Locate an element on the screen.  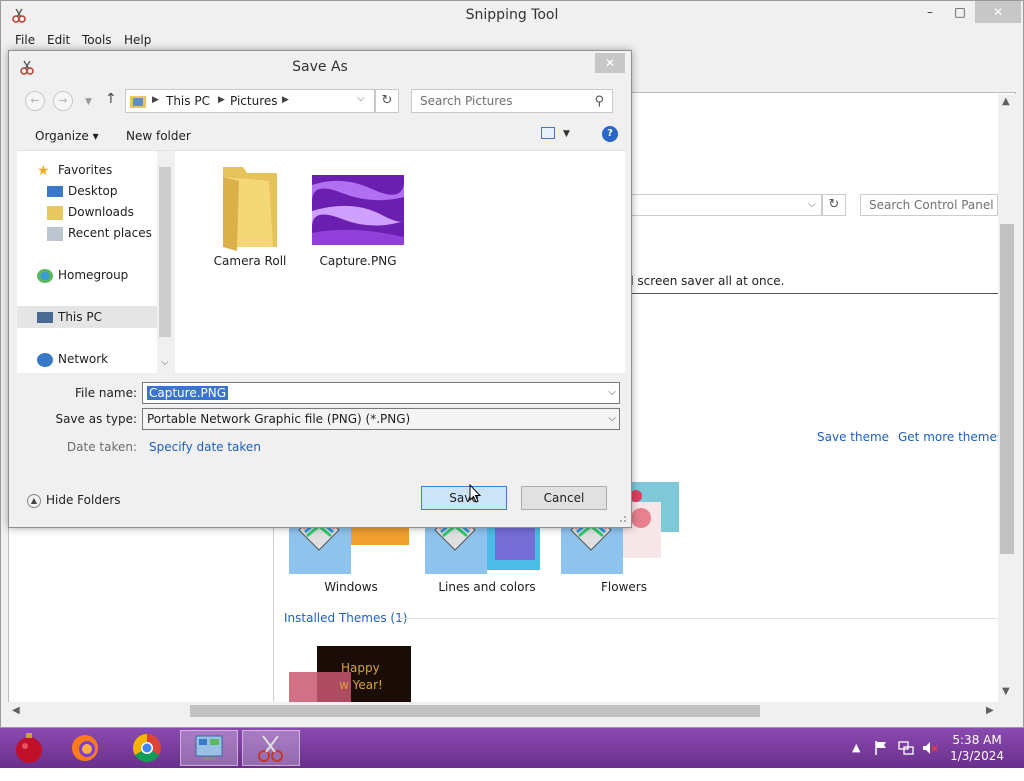
search-icon: ⚲ is located at coordinates (599, 101).